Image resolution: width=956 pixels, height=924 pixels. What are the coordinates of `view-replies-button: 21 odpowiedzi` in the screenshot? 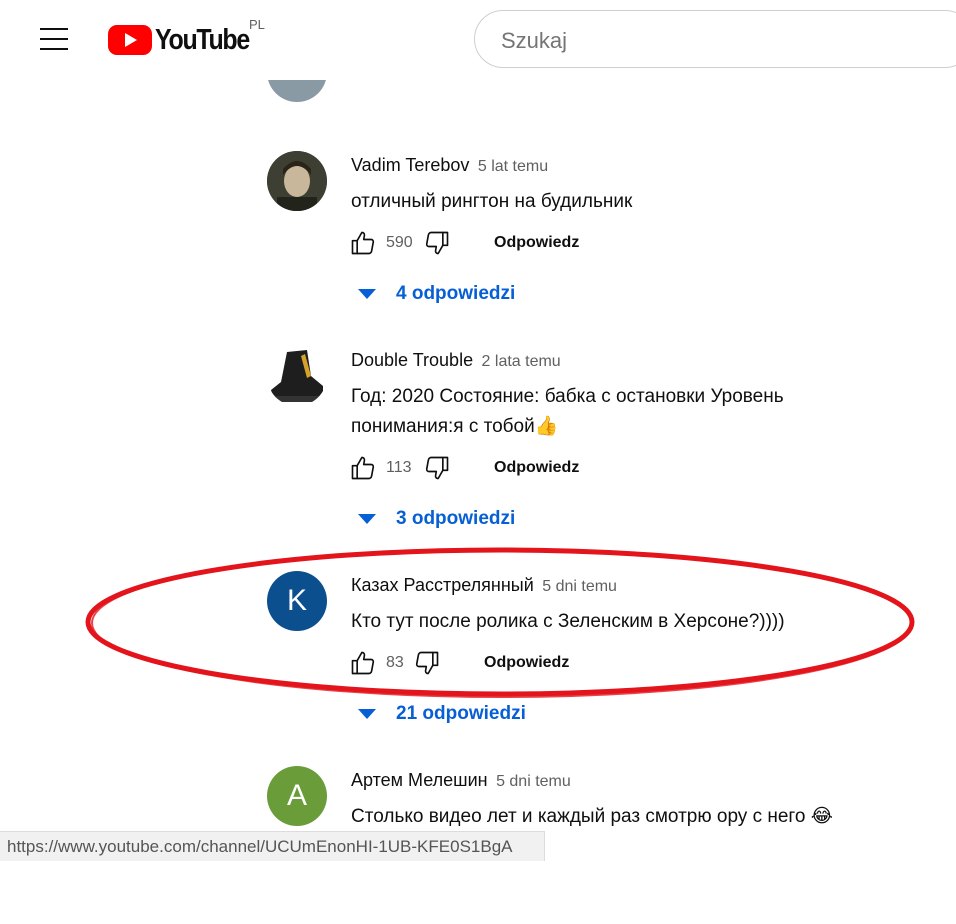 It's located at (442, 714).